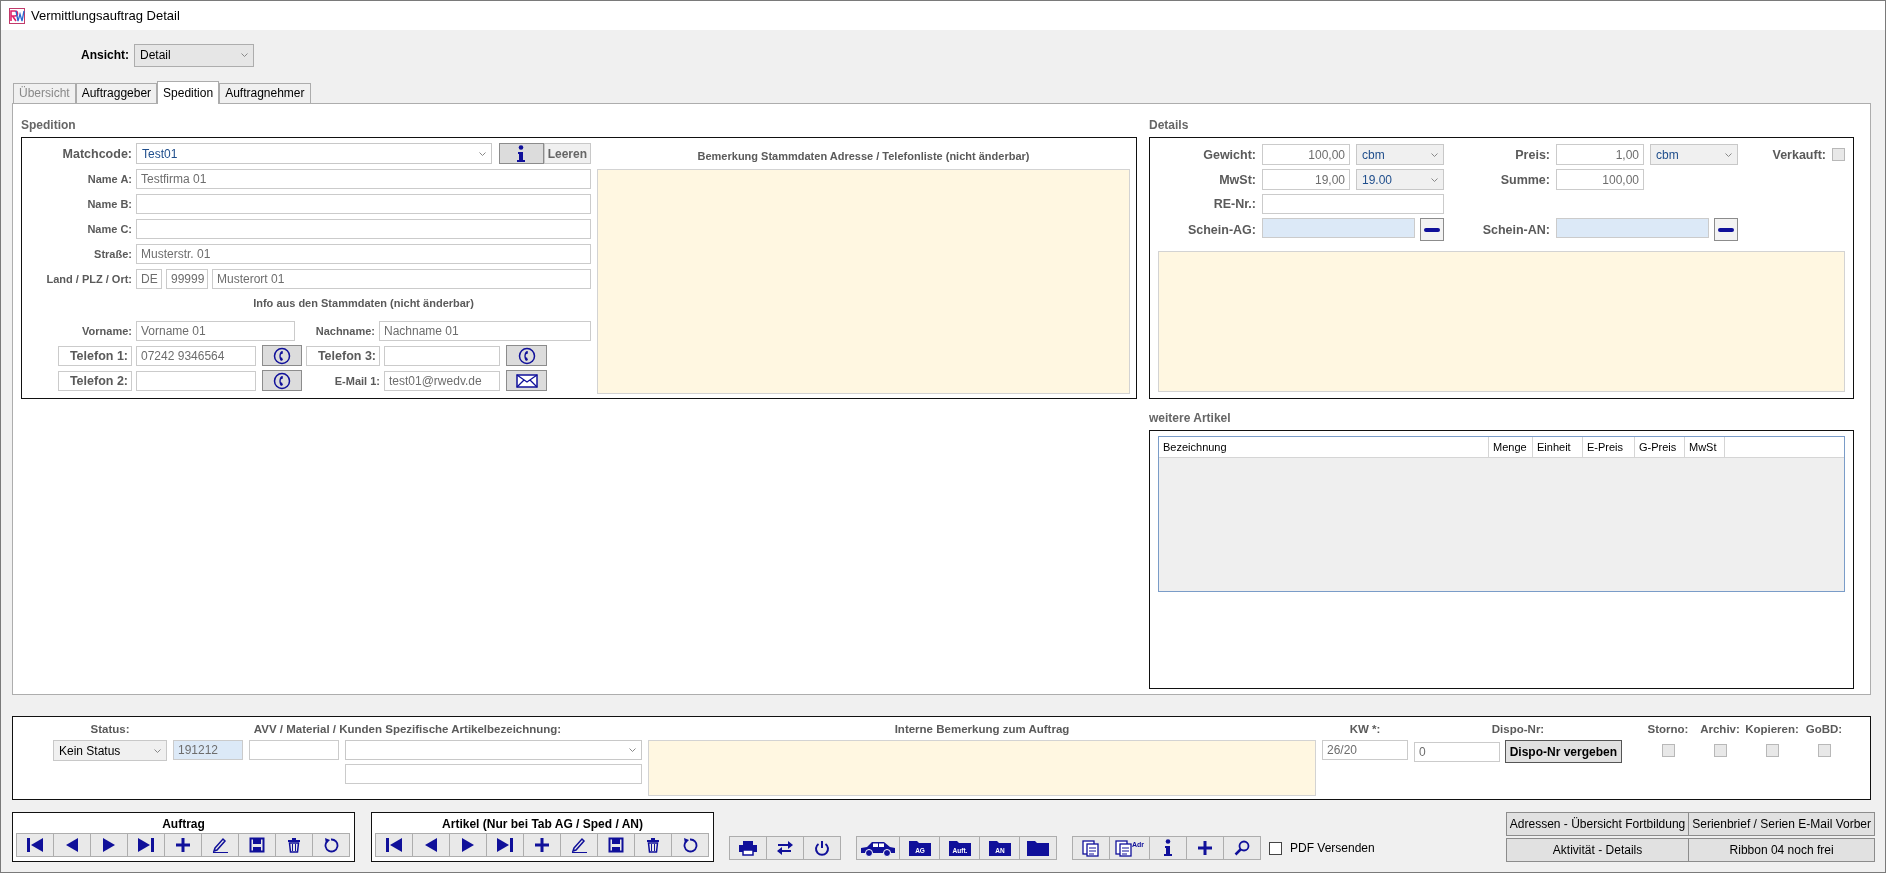 The width and height of the screenshot is (1886, 873). I want to click on input-field: 19,00, so click(1306, 179).